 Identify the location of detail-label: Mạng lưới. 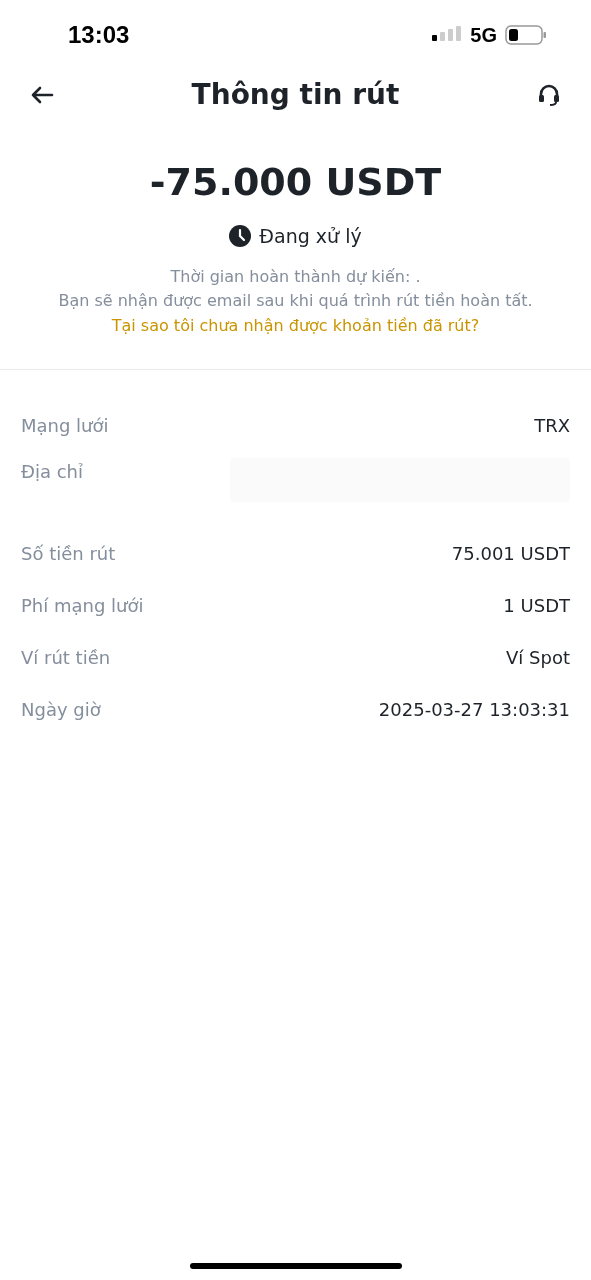
(65, 426).